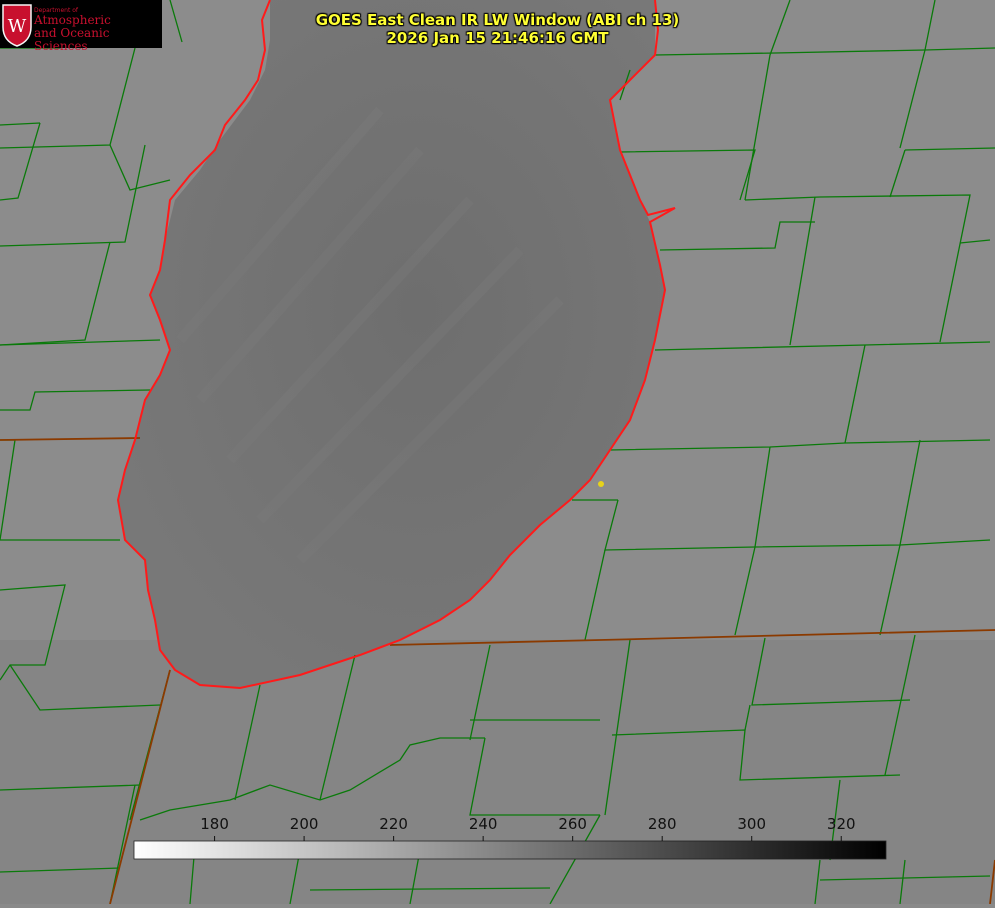 Image resolution: width=995 pixels, height=908 pixels. What do you see at coordinates (483, 824) in the screenshot?
I see `colorbar-tick-label: 240` at bounding box center [483, 824].